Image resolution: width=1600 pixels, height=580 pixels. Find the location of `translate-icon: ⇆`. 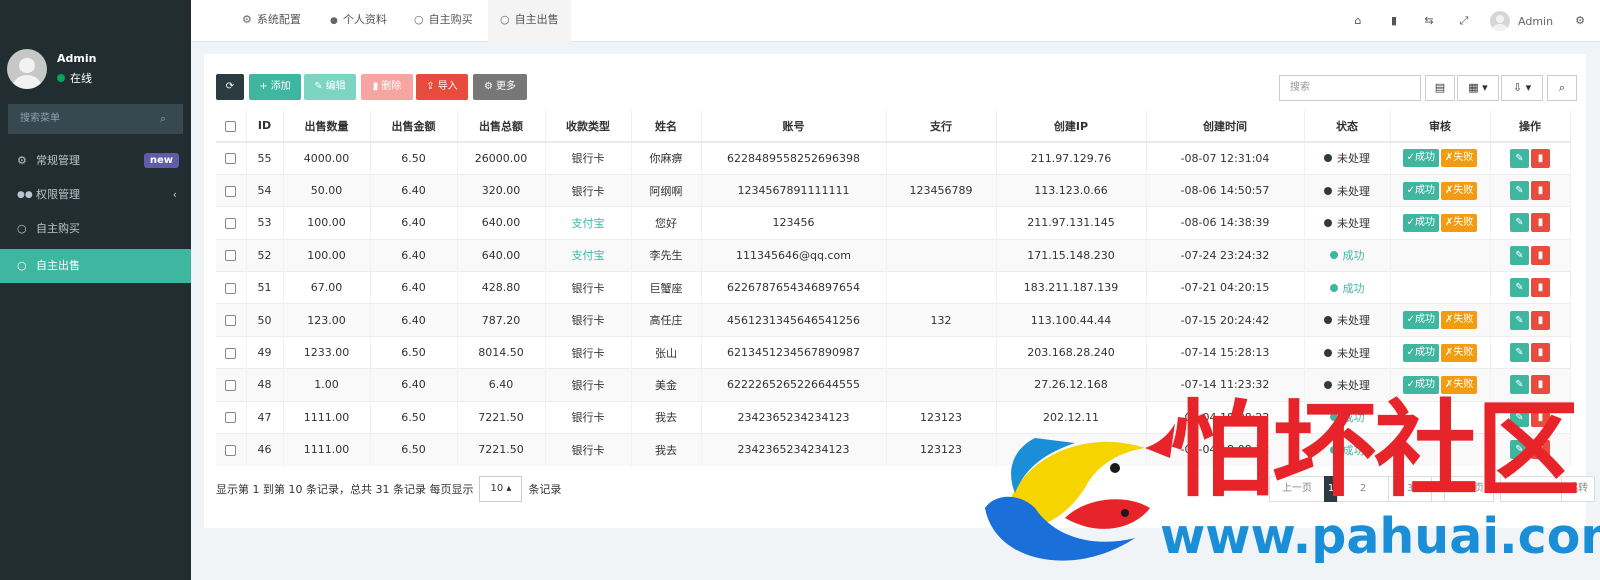

translate-icon: ⇆ is located at coordinates (1429, 21).